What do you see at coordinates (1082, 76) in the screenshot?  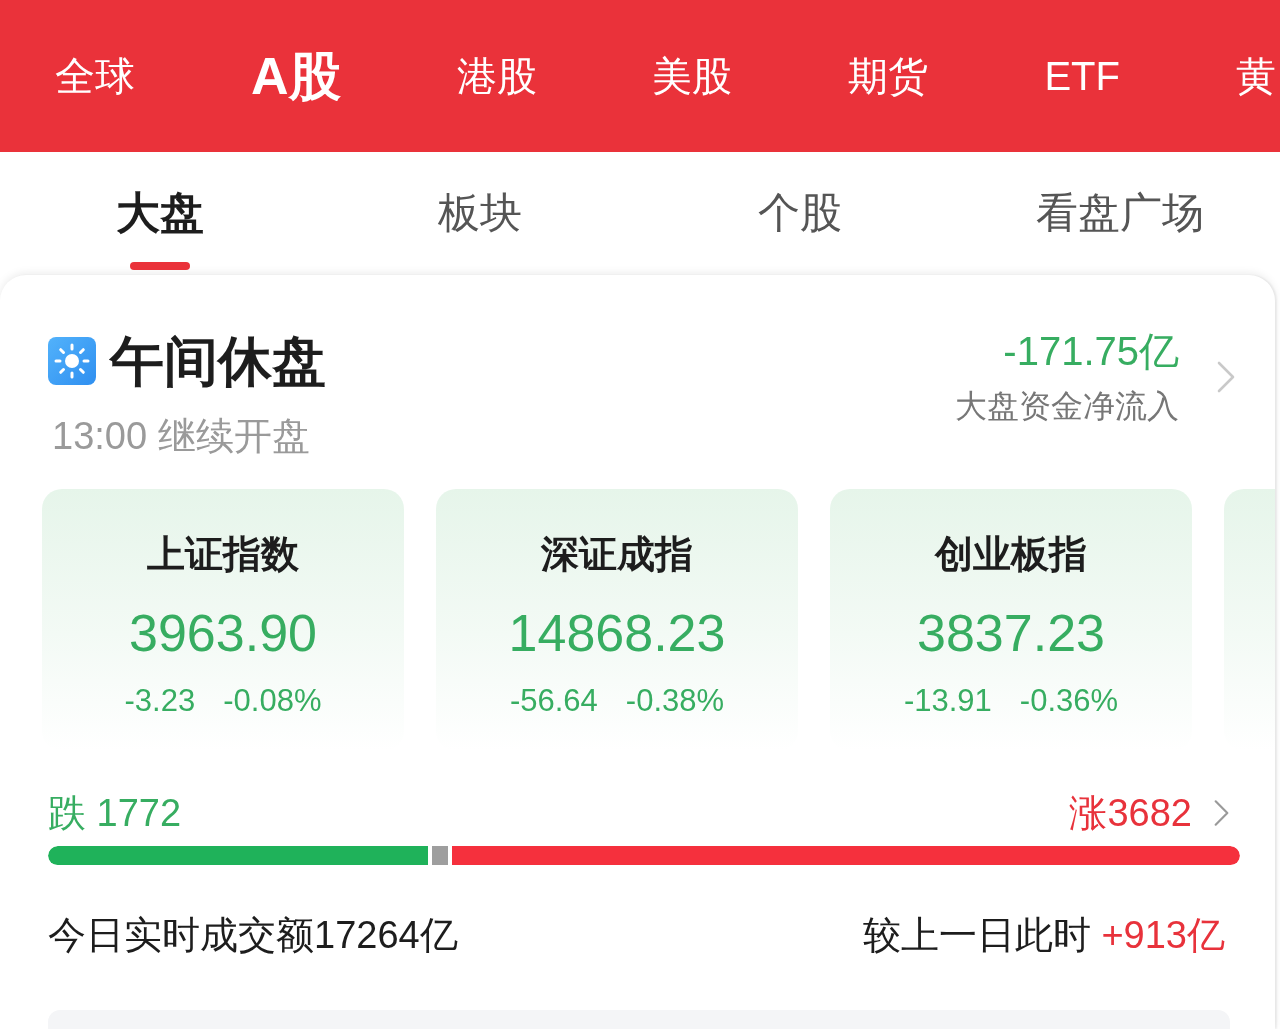 I see `market-tab: ETF` at bounding box center [1082, 76].